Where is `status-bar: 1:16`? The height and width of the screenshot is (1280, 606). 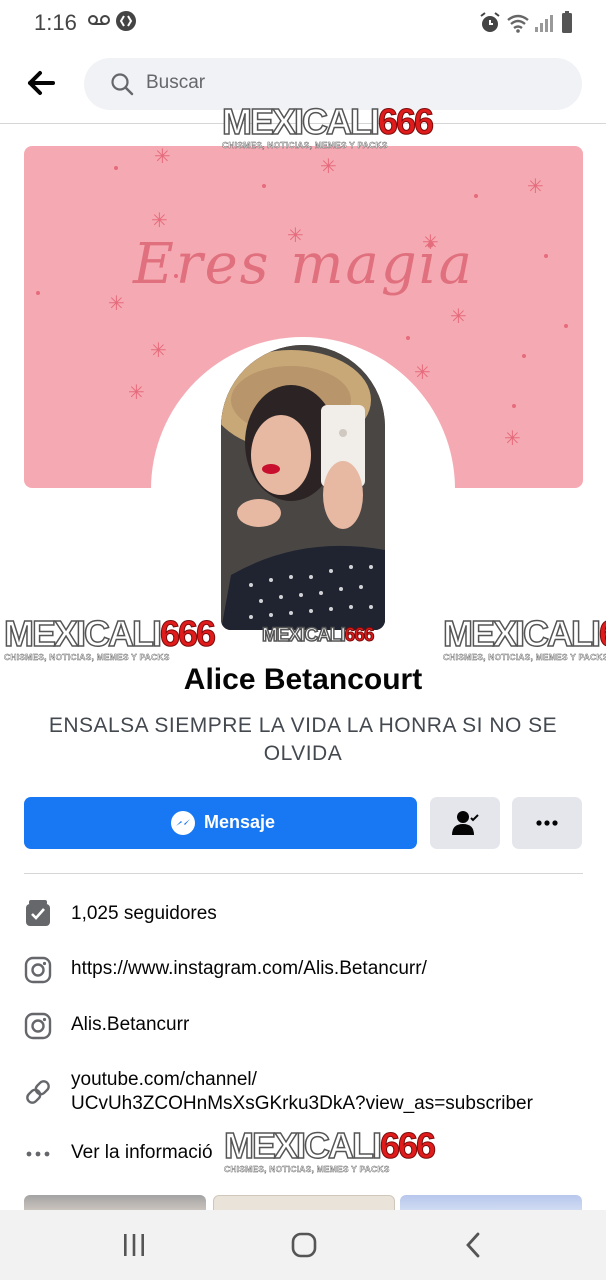
status-bar: 1:16 is located at coordinates (303, 23).